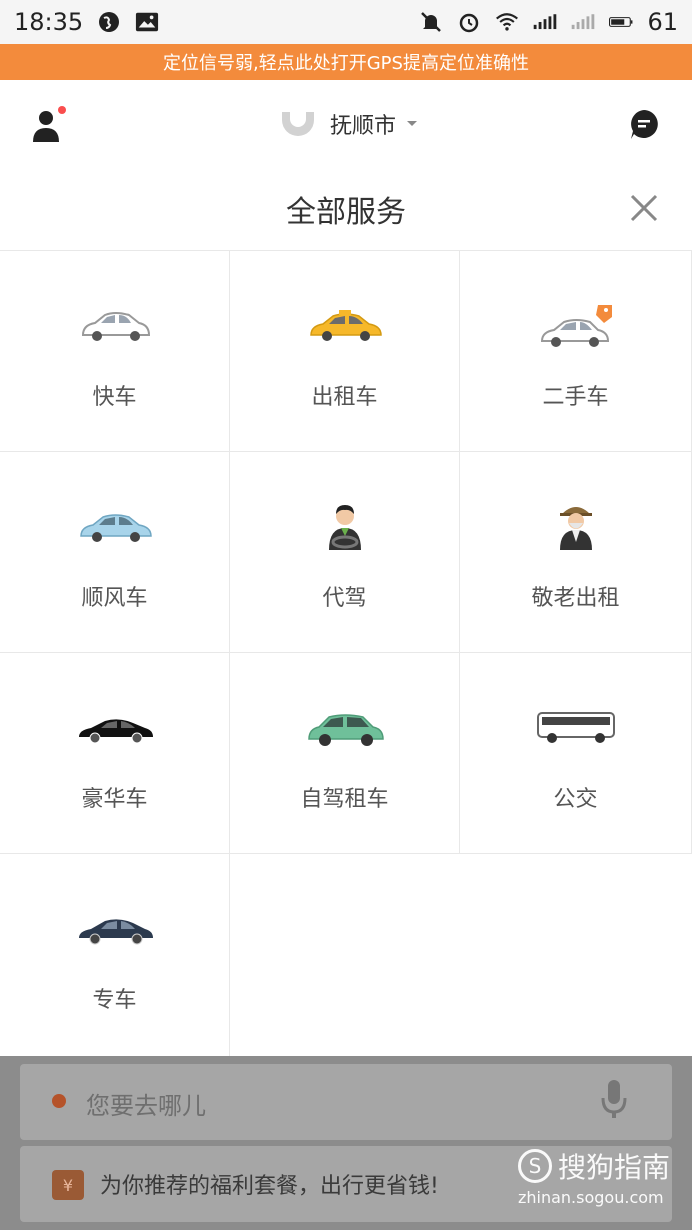  I want to click on service-label: 顺风车, so click(114, 598).